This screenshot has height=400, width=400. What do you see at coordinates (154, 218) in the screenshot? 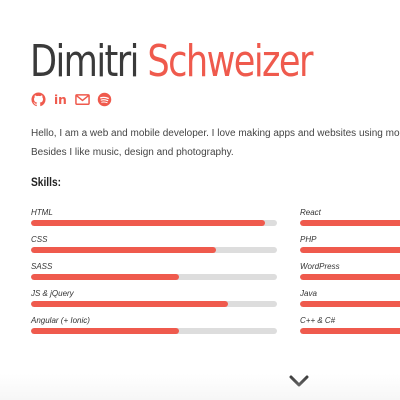
I see `skill-item: HTML` at bounding box center [154, 218].